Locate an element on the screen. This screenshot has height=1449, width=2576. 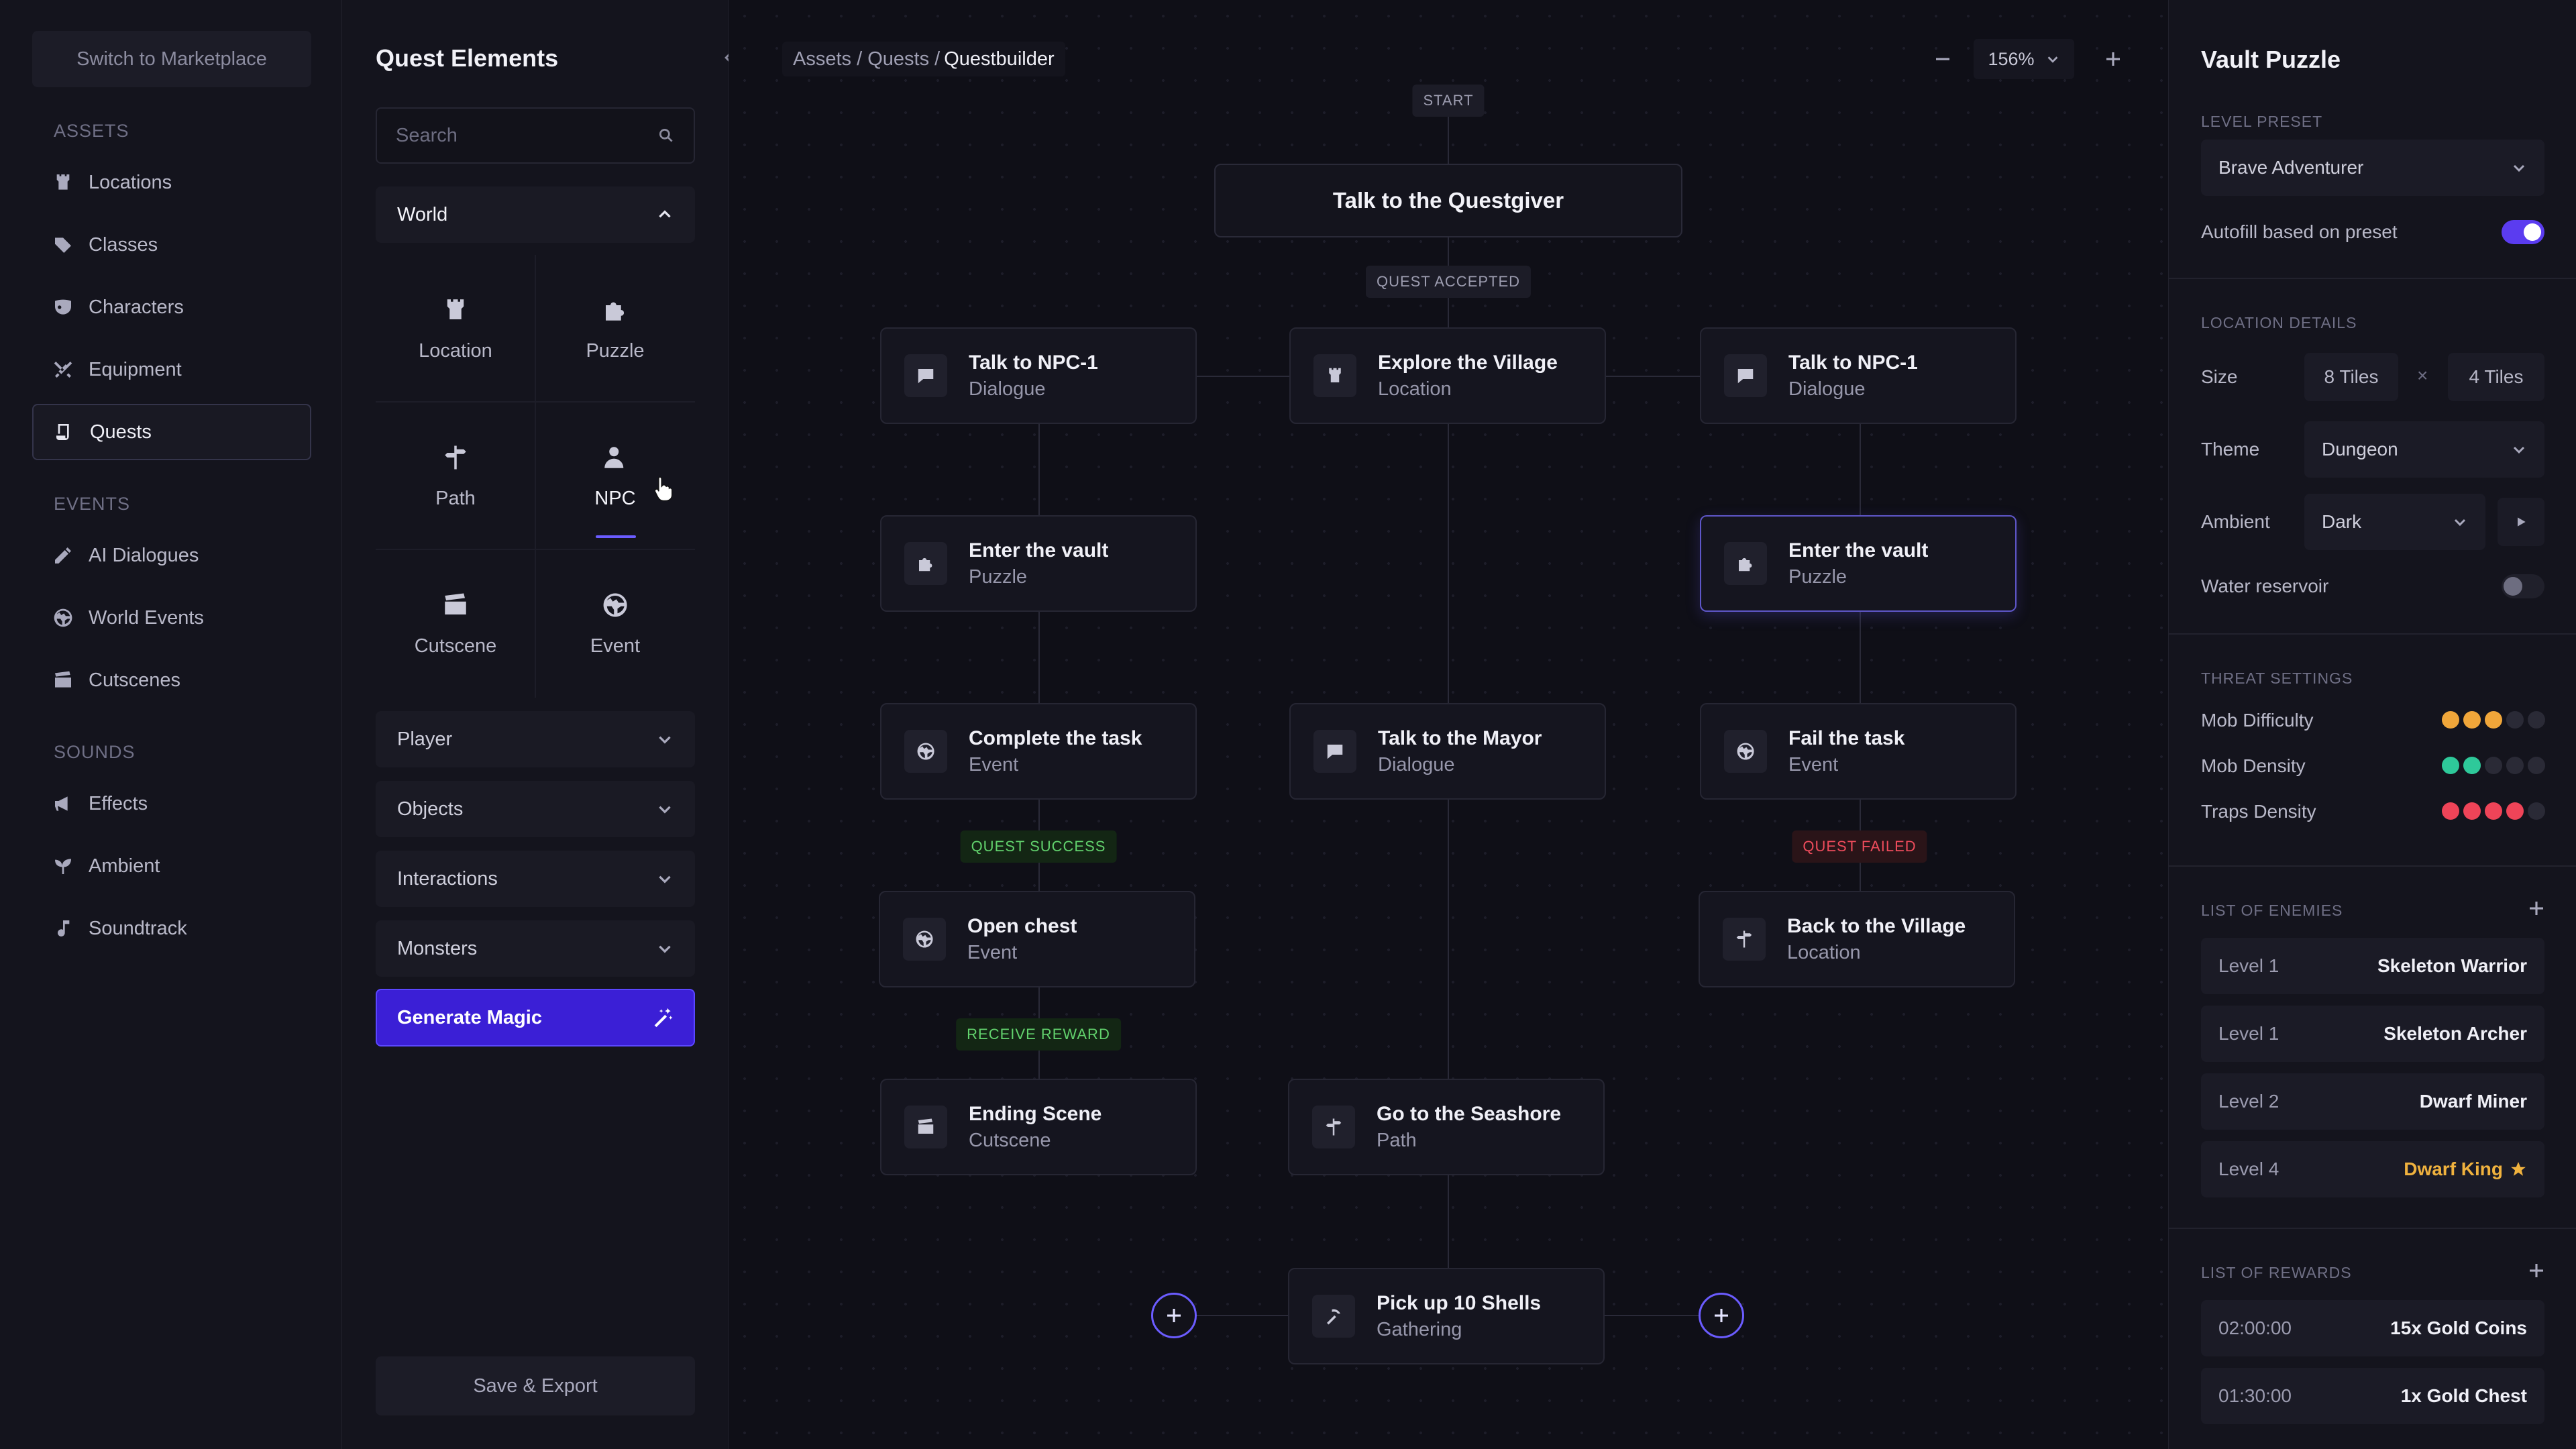
node-type: Gathering is located at coordinates (1419, 1329).